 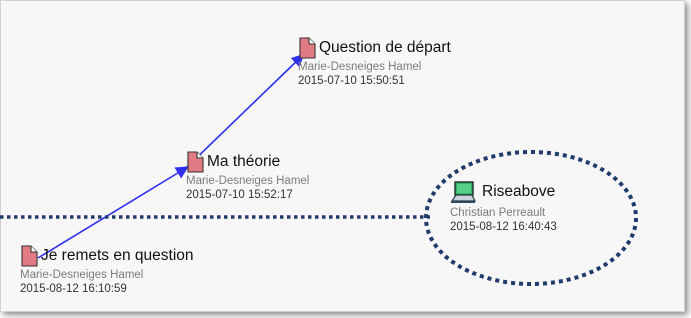 What do you see at coordinates (239, 195) in the screenshot?
I see `note-date: 2015-07-10 15:52:17` at bounding box center [239, 195].